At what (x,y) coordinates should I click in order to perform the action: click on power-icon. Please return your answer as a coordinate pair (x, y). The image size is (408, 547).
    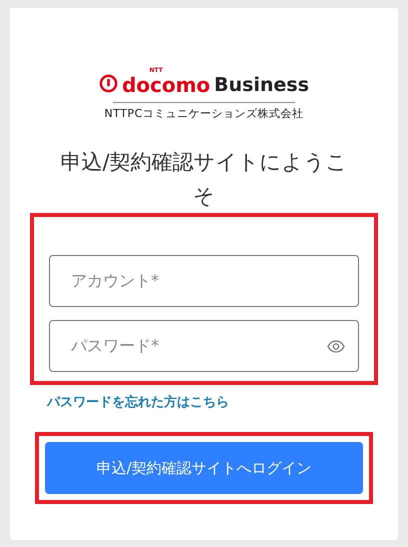
    Looking at the image, I should click on (108, 83).